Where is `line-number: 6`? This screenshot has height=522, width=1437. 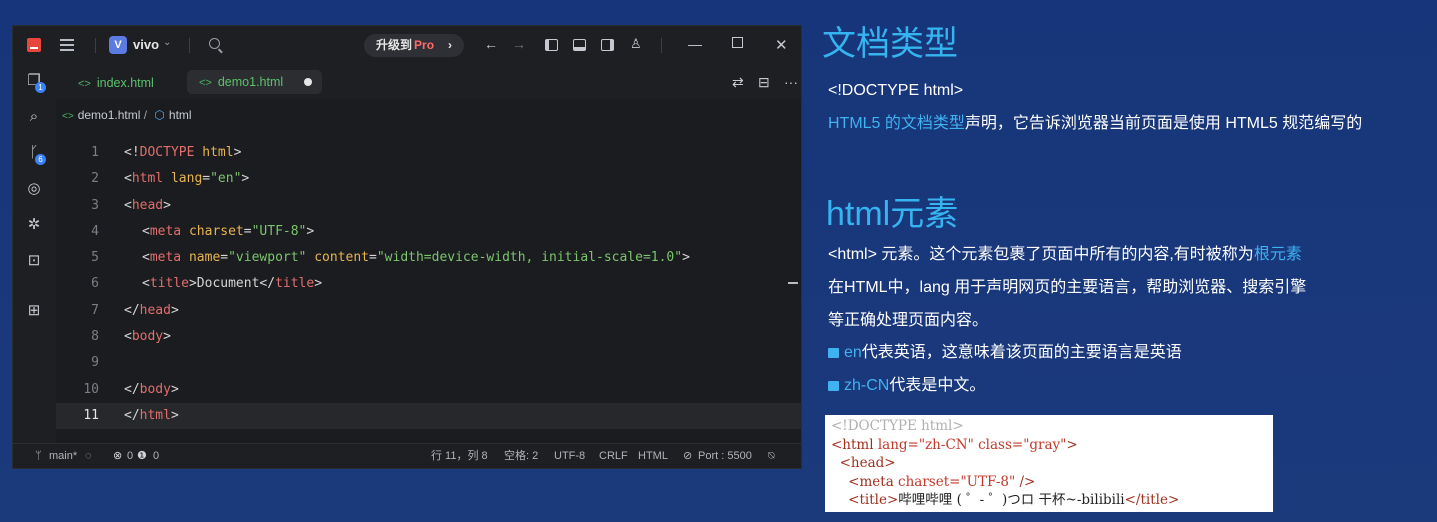 line-number: 6 is located at coordinates (95, 284).